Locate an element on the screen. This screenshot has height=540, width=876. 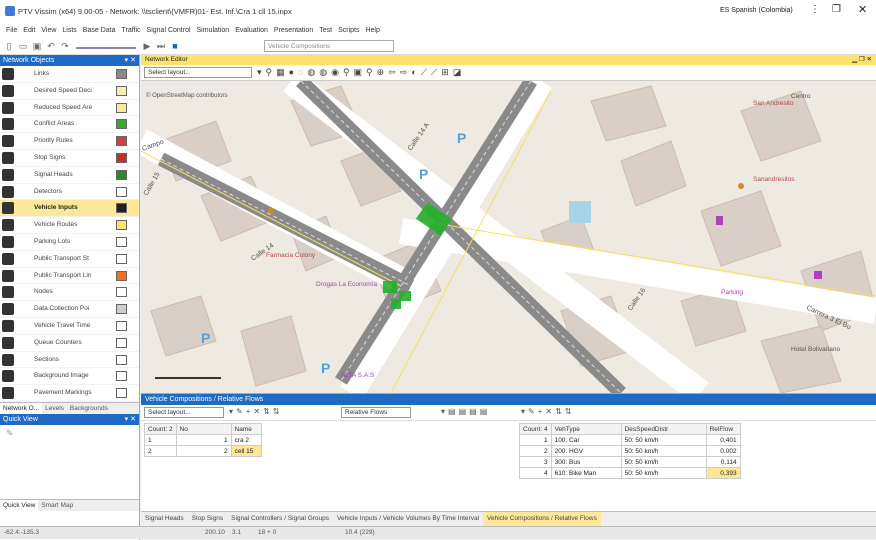
play-icon: ▶ is located at coordinates (147, 46).